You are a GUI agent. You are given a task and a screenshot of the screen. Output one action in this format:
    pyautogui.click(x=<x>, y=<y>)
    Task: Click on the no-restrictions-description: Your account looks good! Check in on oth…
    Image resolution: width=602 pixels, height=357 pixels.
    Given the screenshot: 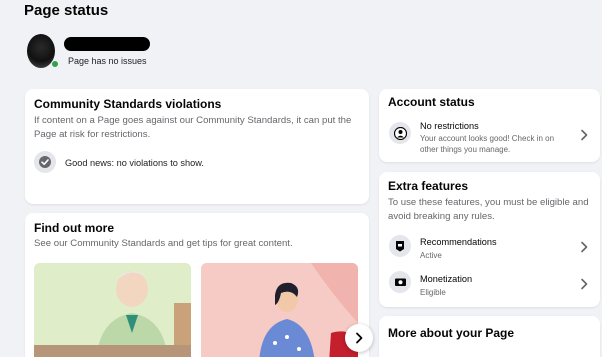 What is the action you would take?
    pyautogui.click(x=487, y=144)
    